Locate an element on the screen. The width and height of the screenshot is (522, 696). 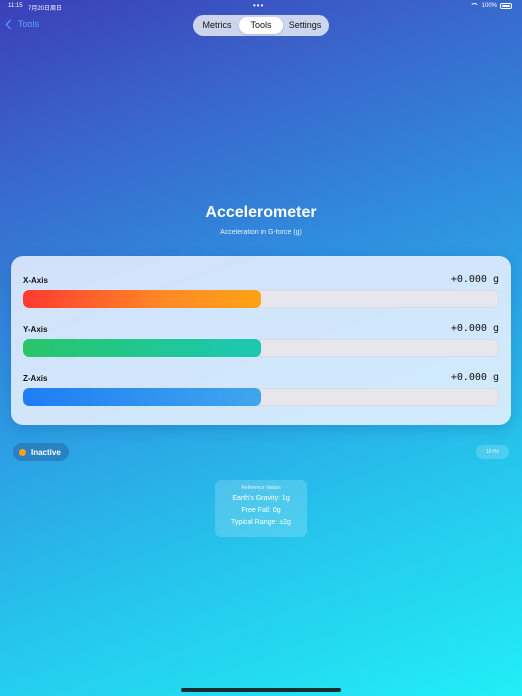
status-dot-icon is located at coordinates (22, 452).